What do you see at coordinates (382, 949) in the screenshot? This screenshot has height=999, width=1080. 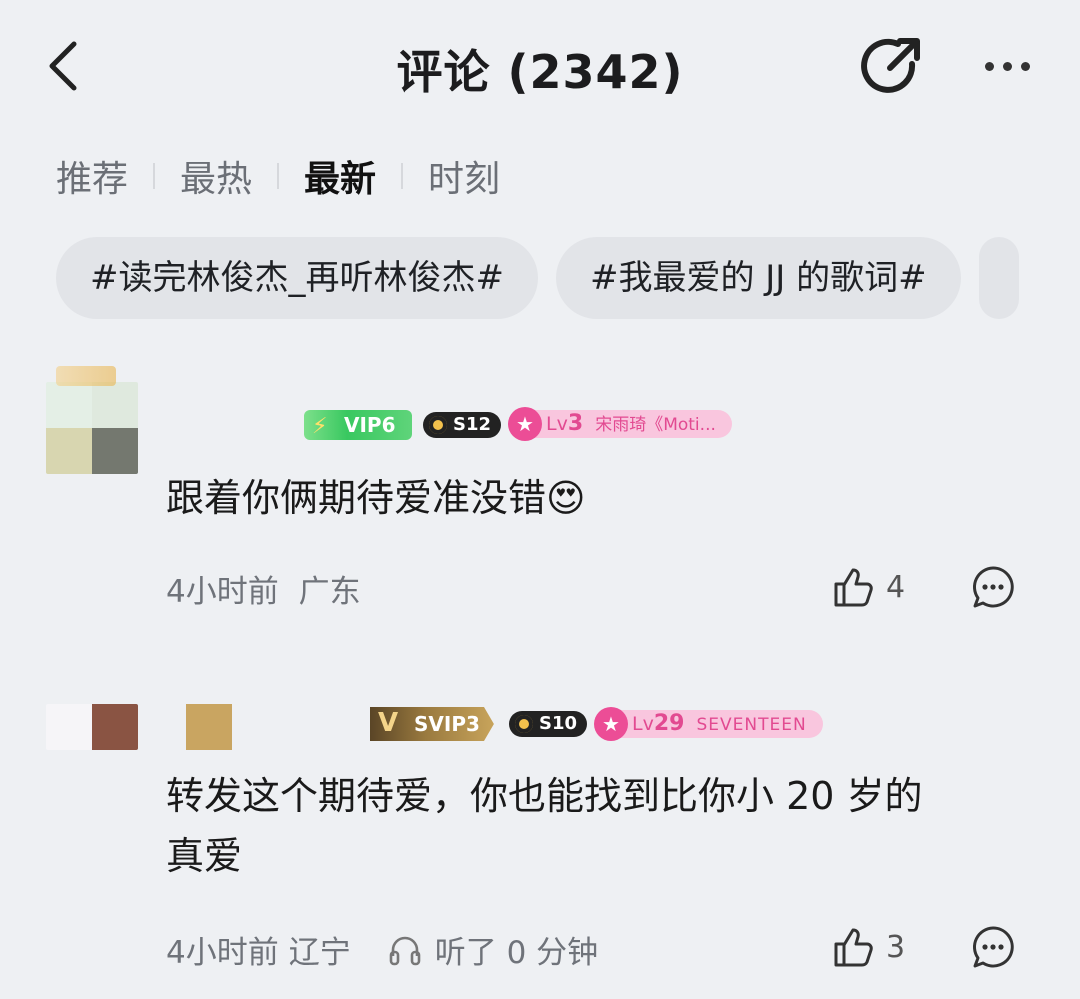 I see `comment-meta: 4小时前 辽宁 听了 0 分钟` at bounding box center [382, 949].